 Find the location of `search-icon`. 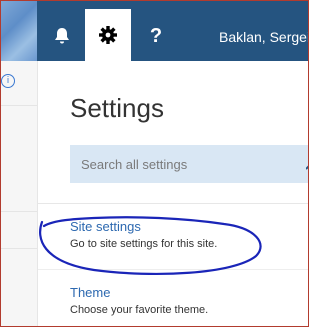

search-icon is located at coordinates (306, 163).